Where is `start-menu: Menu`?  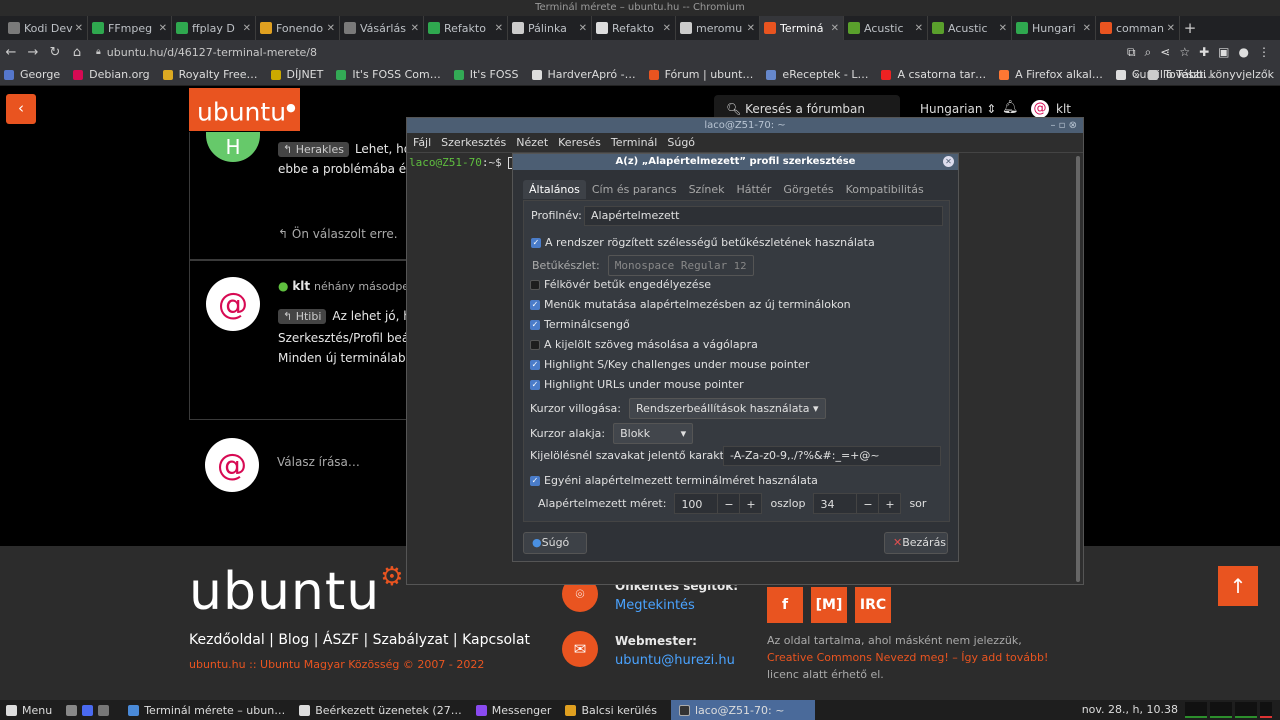
start-menu: Menu is located at coordinates (29, 710).